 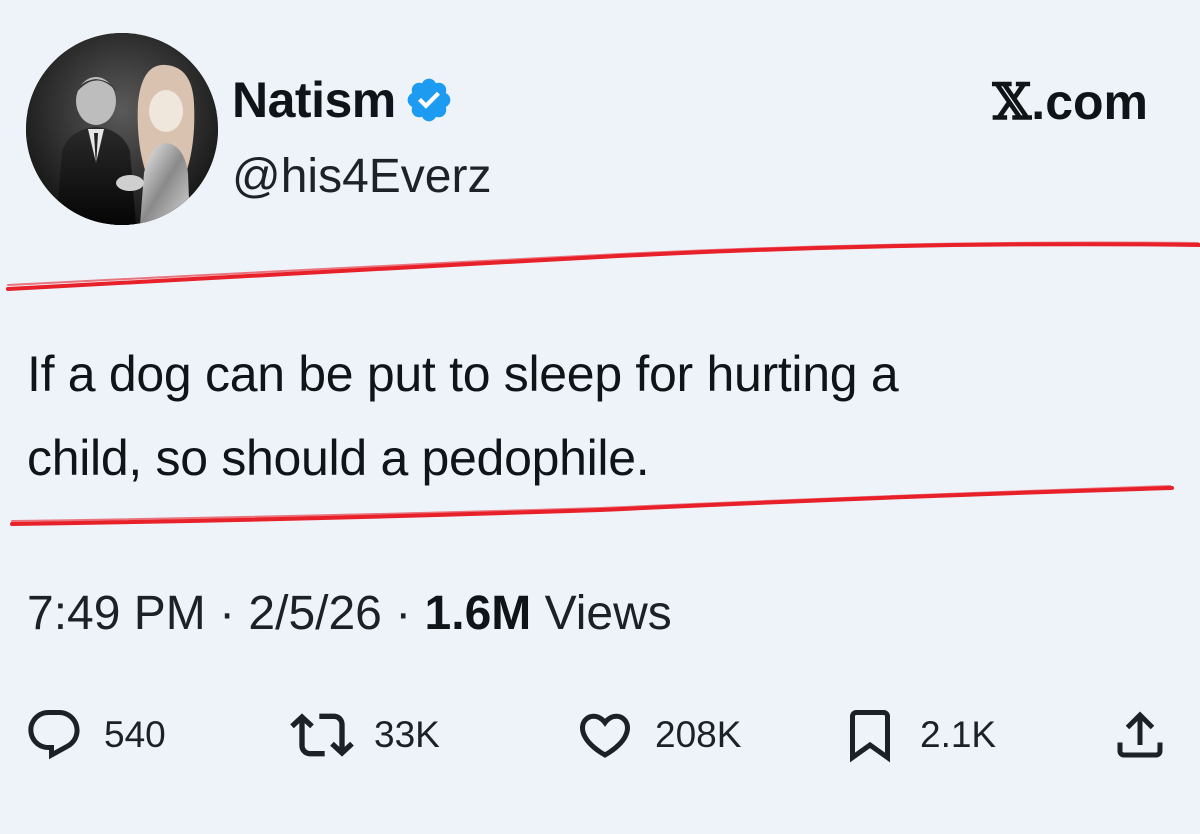 I want to click on like-button: 208K, so click(x=658, y=735).